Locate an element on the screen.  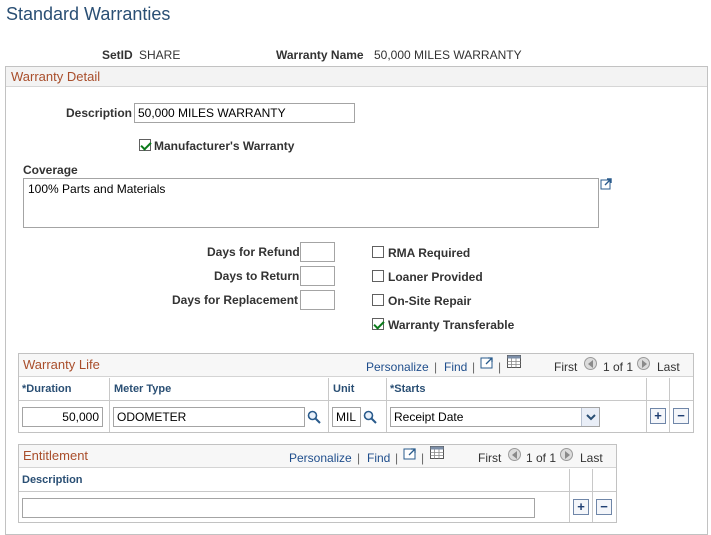
warranty-name-label: Warranty Name is located at coordinates (320, 55).